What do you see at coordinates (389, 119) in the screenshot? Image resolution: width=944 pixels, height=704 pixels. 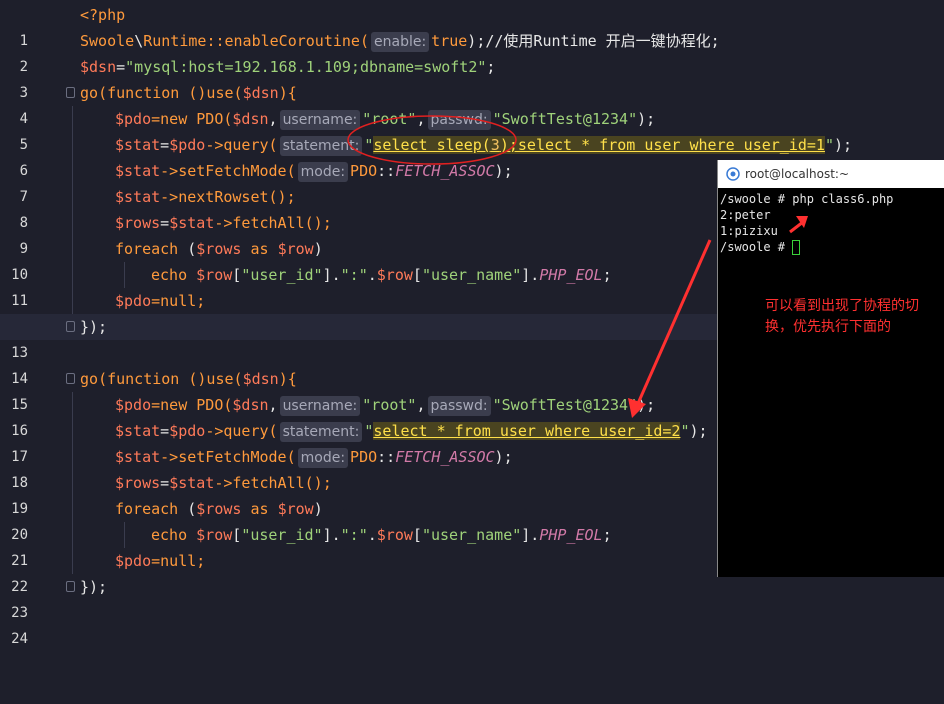 I see `code-token: "root"` at bounding box center [389, 119].